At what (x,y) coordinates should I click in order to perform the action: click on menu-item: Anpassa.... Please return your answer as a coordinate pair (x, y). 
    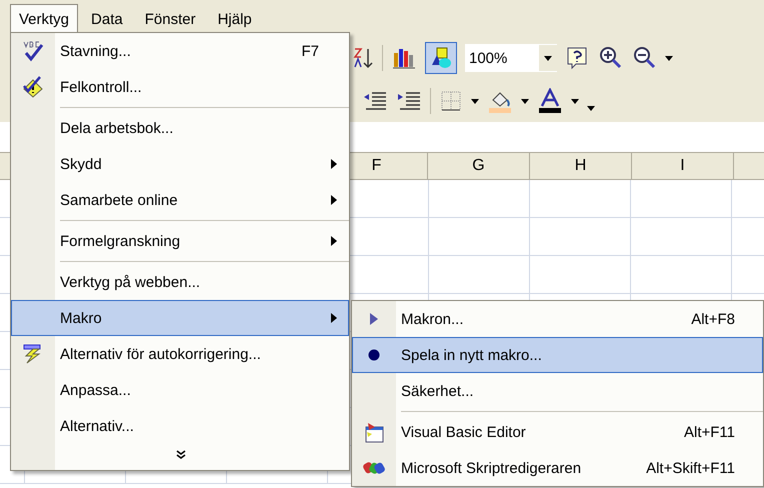
    Looking at the image, I should click on (180, 390).